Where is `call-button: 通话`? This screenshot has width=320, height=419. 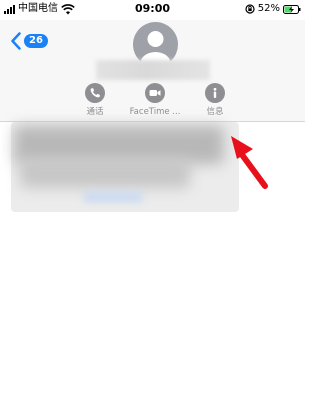 call-button: 通话 is located at coordinates (95, 100).